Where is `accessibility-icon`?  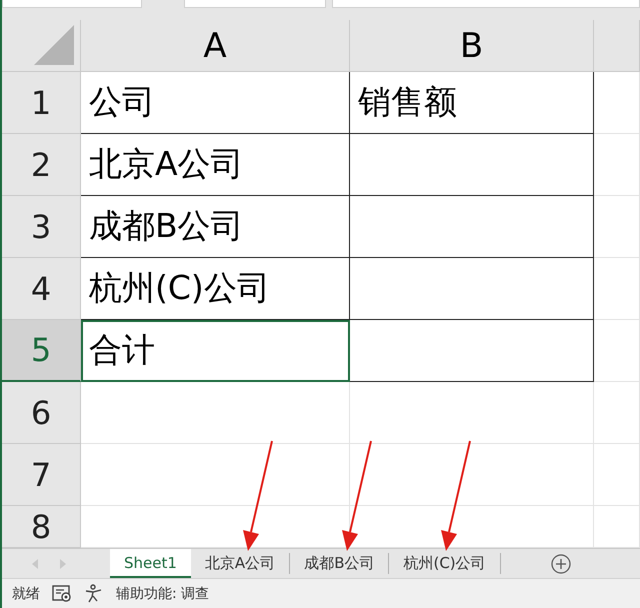 accessibility-icon is located at coordinates (94, 594).